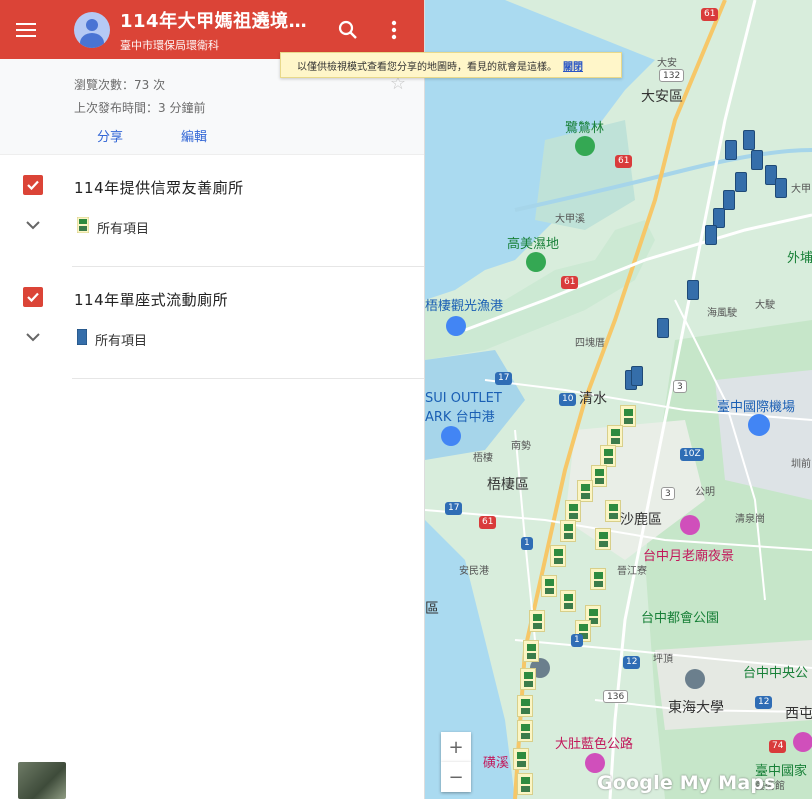 The width and height of the screenshot is (812, 799). Describe the element at coordinates (454, 508) in the screenshot. I see `highway-shield: 17` at that location.